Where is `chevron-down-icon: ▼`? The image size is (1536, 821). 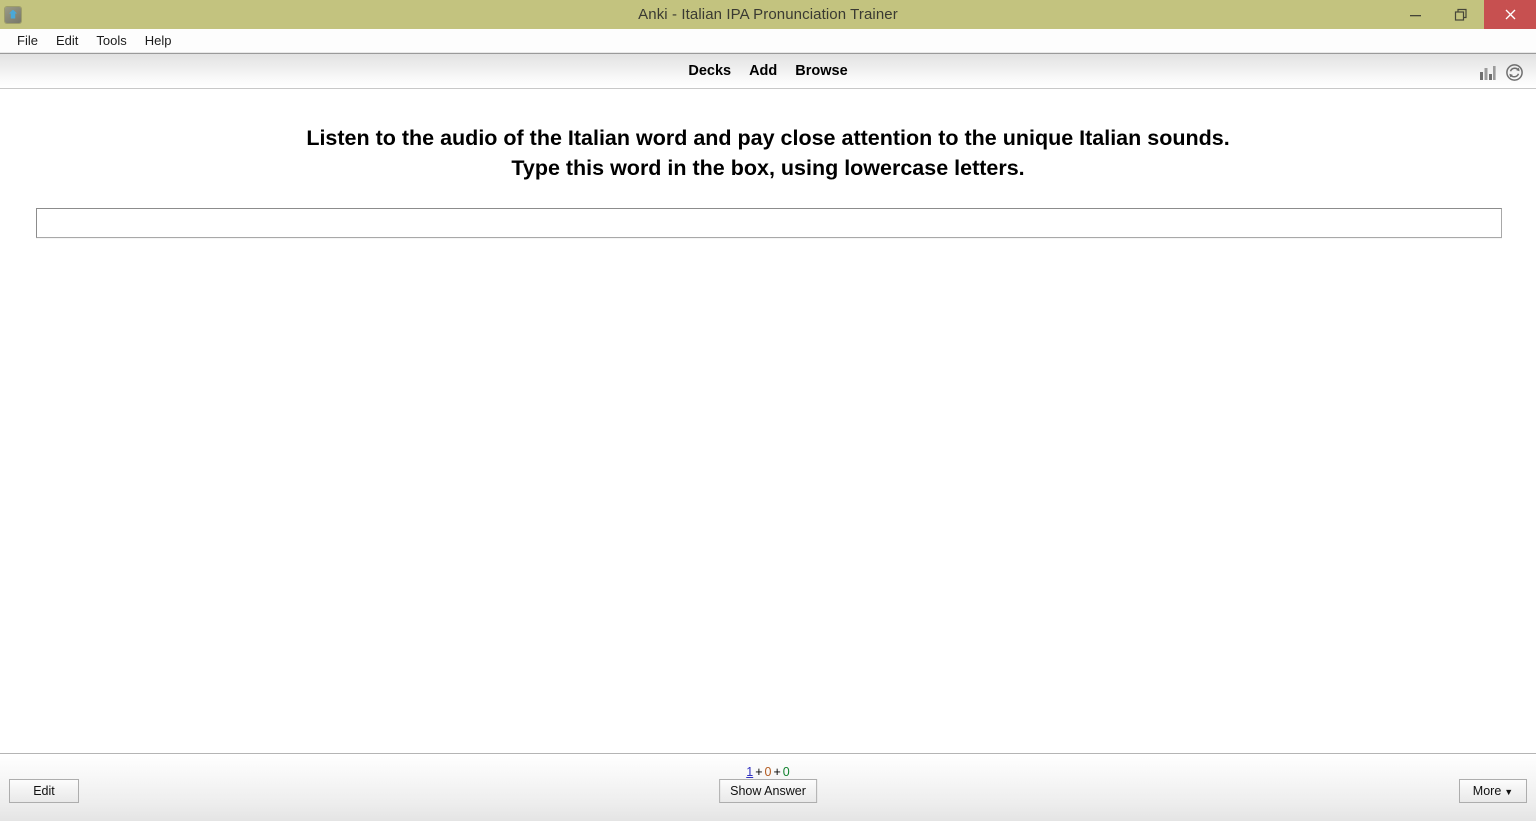
chevron-down-icon: ▼ is located at coordinates (1509, 792).